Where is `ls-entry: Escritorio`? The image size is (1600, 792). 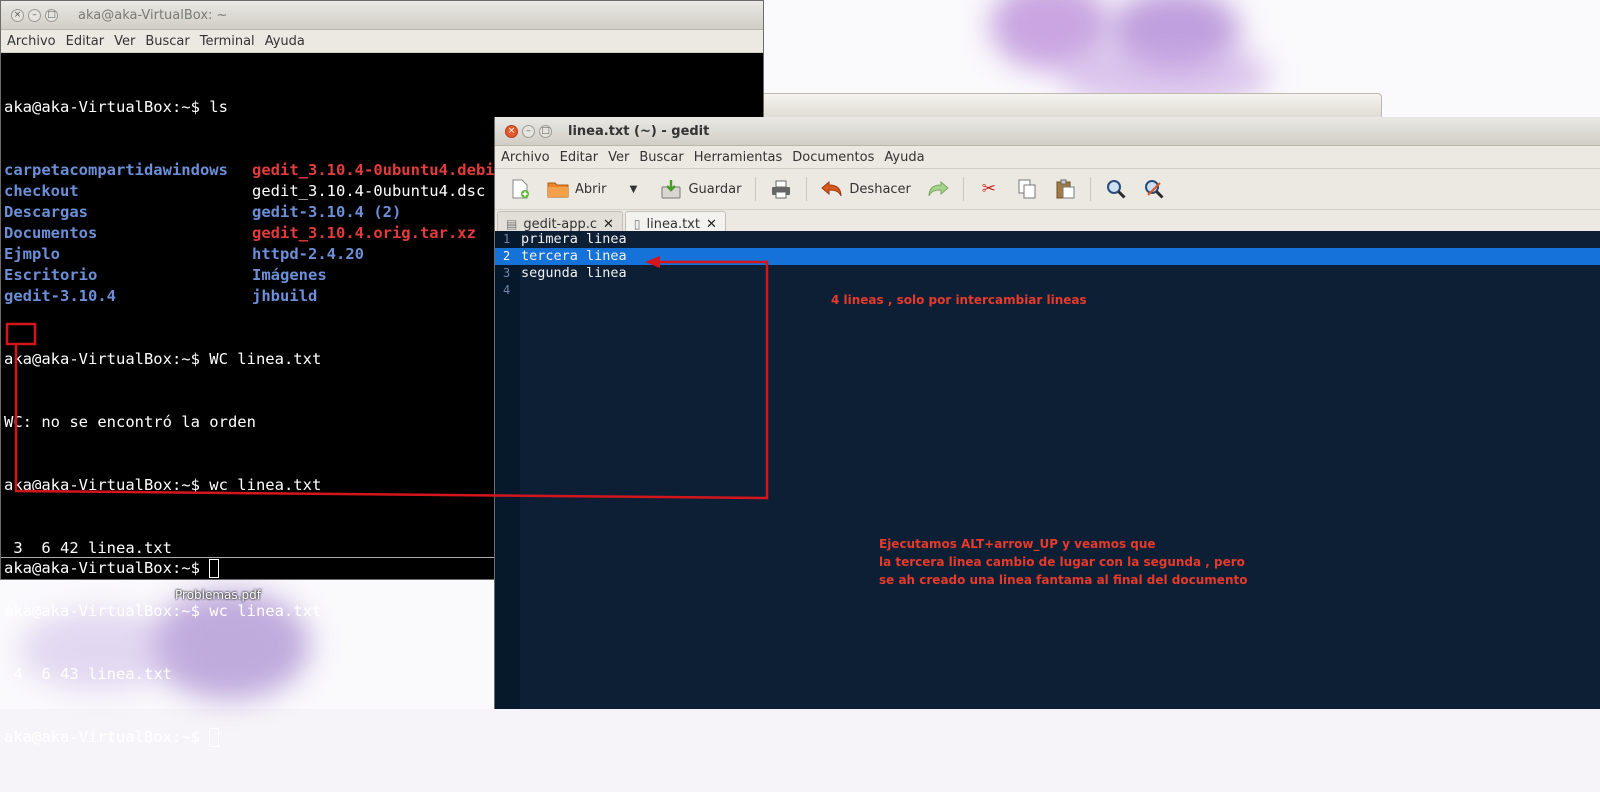
ls-entry: Escritorio is located at coordinates (51, 275).